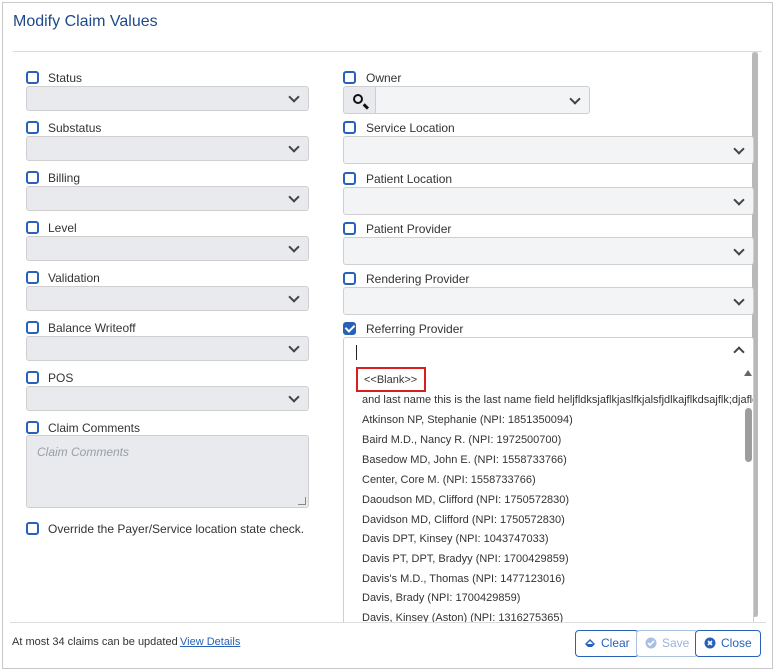 Image resolution: width=776 pixels, height=671 pixels. Describe the element at coordinates (441, 598) in the screenshot. I see `dropdown-option: Davis, Brady (NPI: 1700429859)` at that location.